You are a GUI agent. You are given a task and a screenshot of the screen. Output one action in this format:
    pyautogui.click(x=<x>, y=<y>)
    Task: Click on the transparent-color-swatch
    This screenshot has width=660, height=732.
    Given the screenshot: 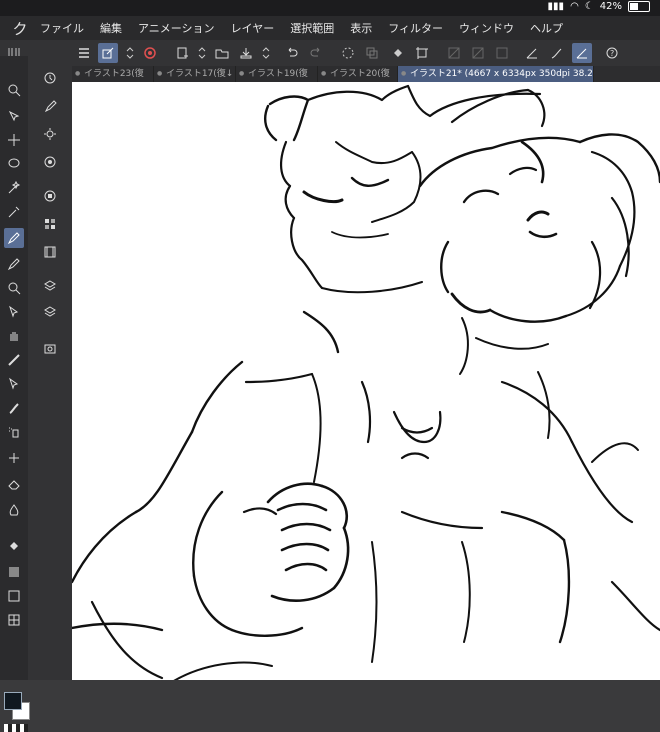 What is the action you would take?
    pyautogui.click(x=16, y=728)
    